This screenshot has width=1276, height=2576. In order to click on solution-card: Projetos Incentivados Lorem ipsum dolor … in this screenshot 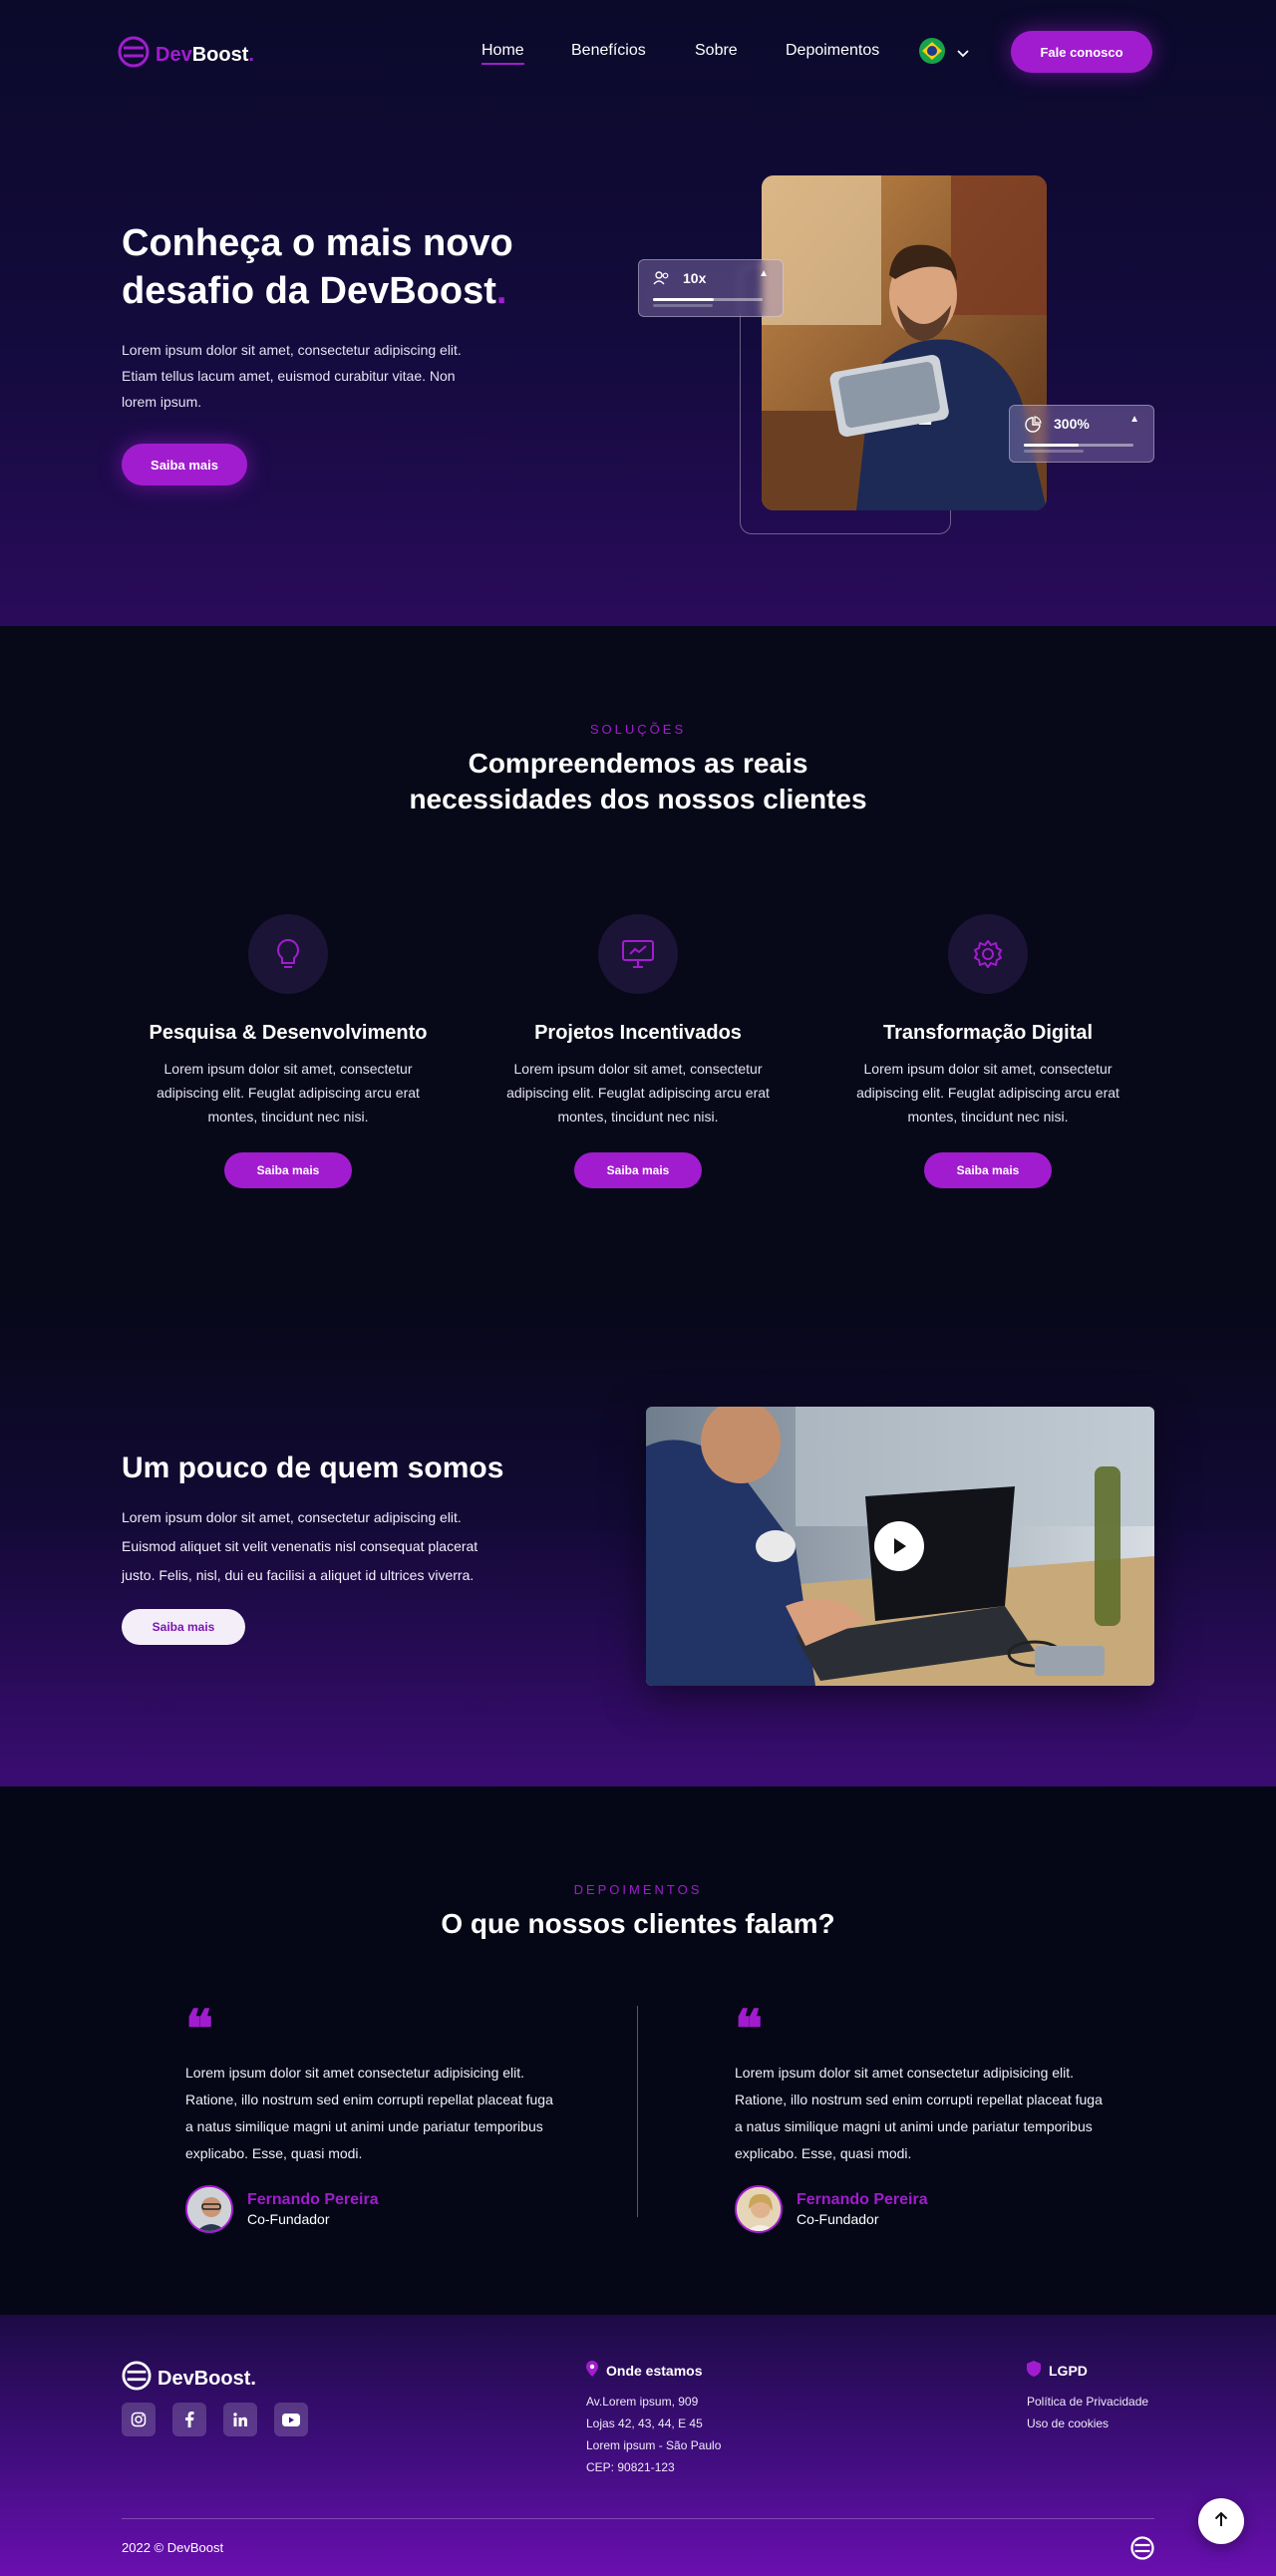, I will do `click(638, 1051)`.